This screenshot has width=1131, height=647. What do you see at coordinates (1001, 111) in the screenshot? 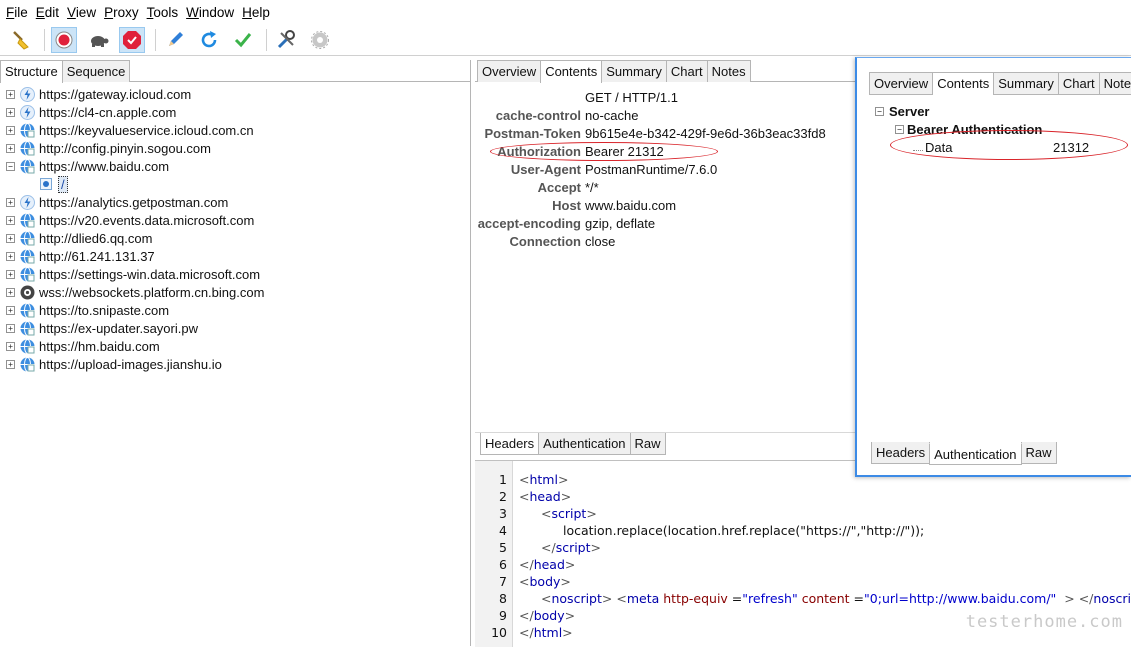
I see `server-node: − Server` at bounding box center [1001, 111].